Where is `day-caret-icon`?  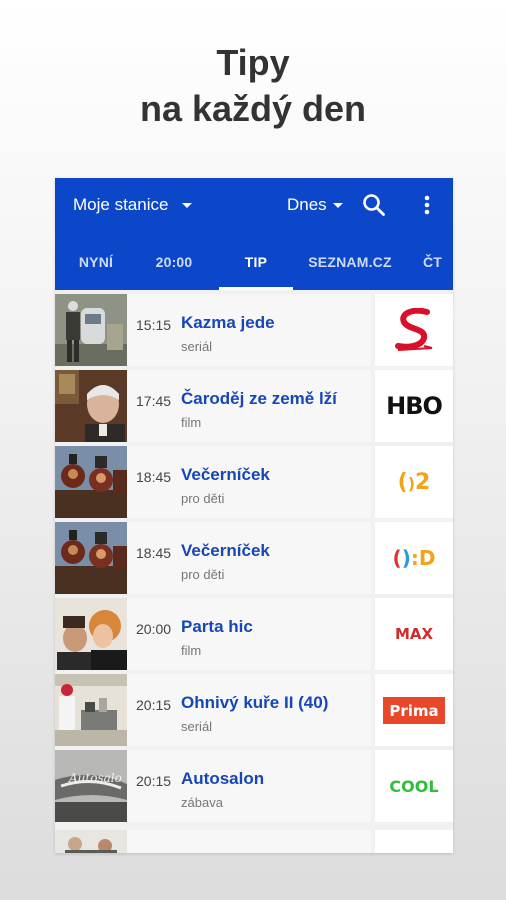 day-caret-icon is located at coordinates (337, 205).